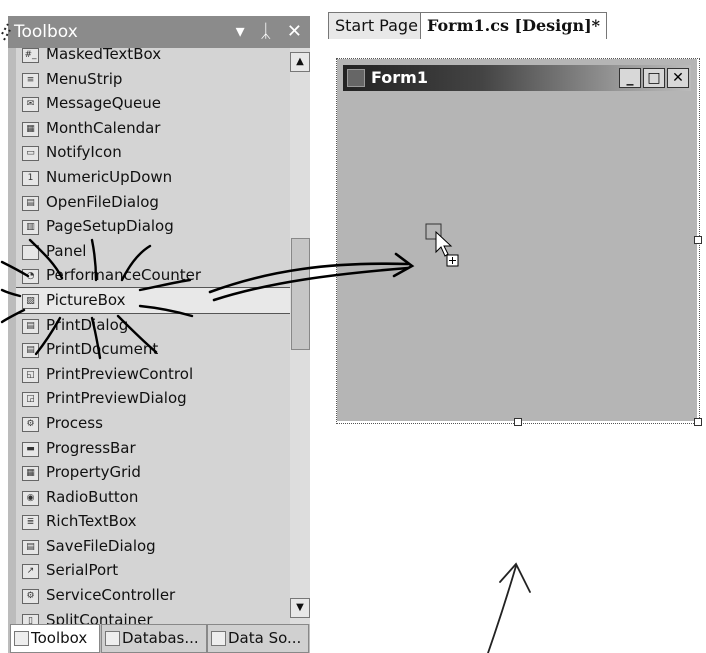 The height and width of the screenshot is (653, 706). Describe the element at coordinates (84, 152) in the screenshot. I see `toolbox-item-label: NotifyIcon` at that location.